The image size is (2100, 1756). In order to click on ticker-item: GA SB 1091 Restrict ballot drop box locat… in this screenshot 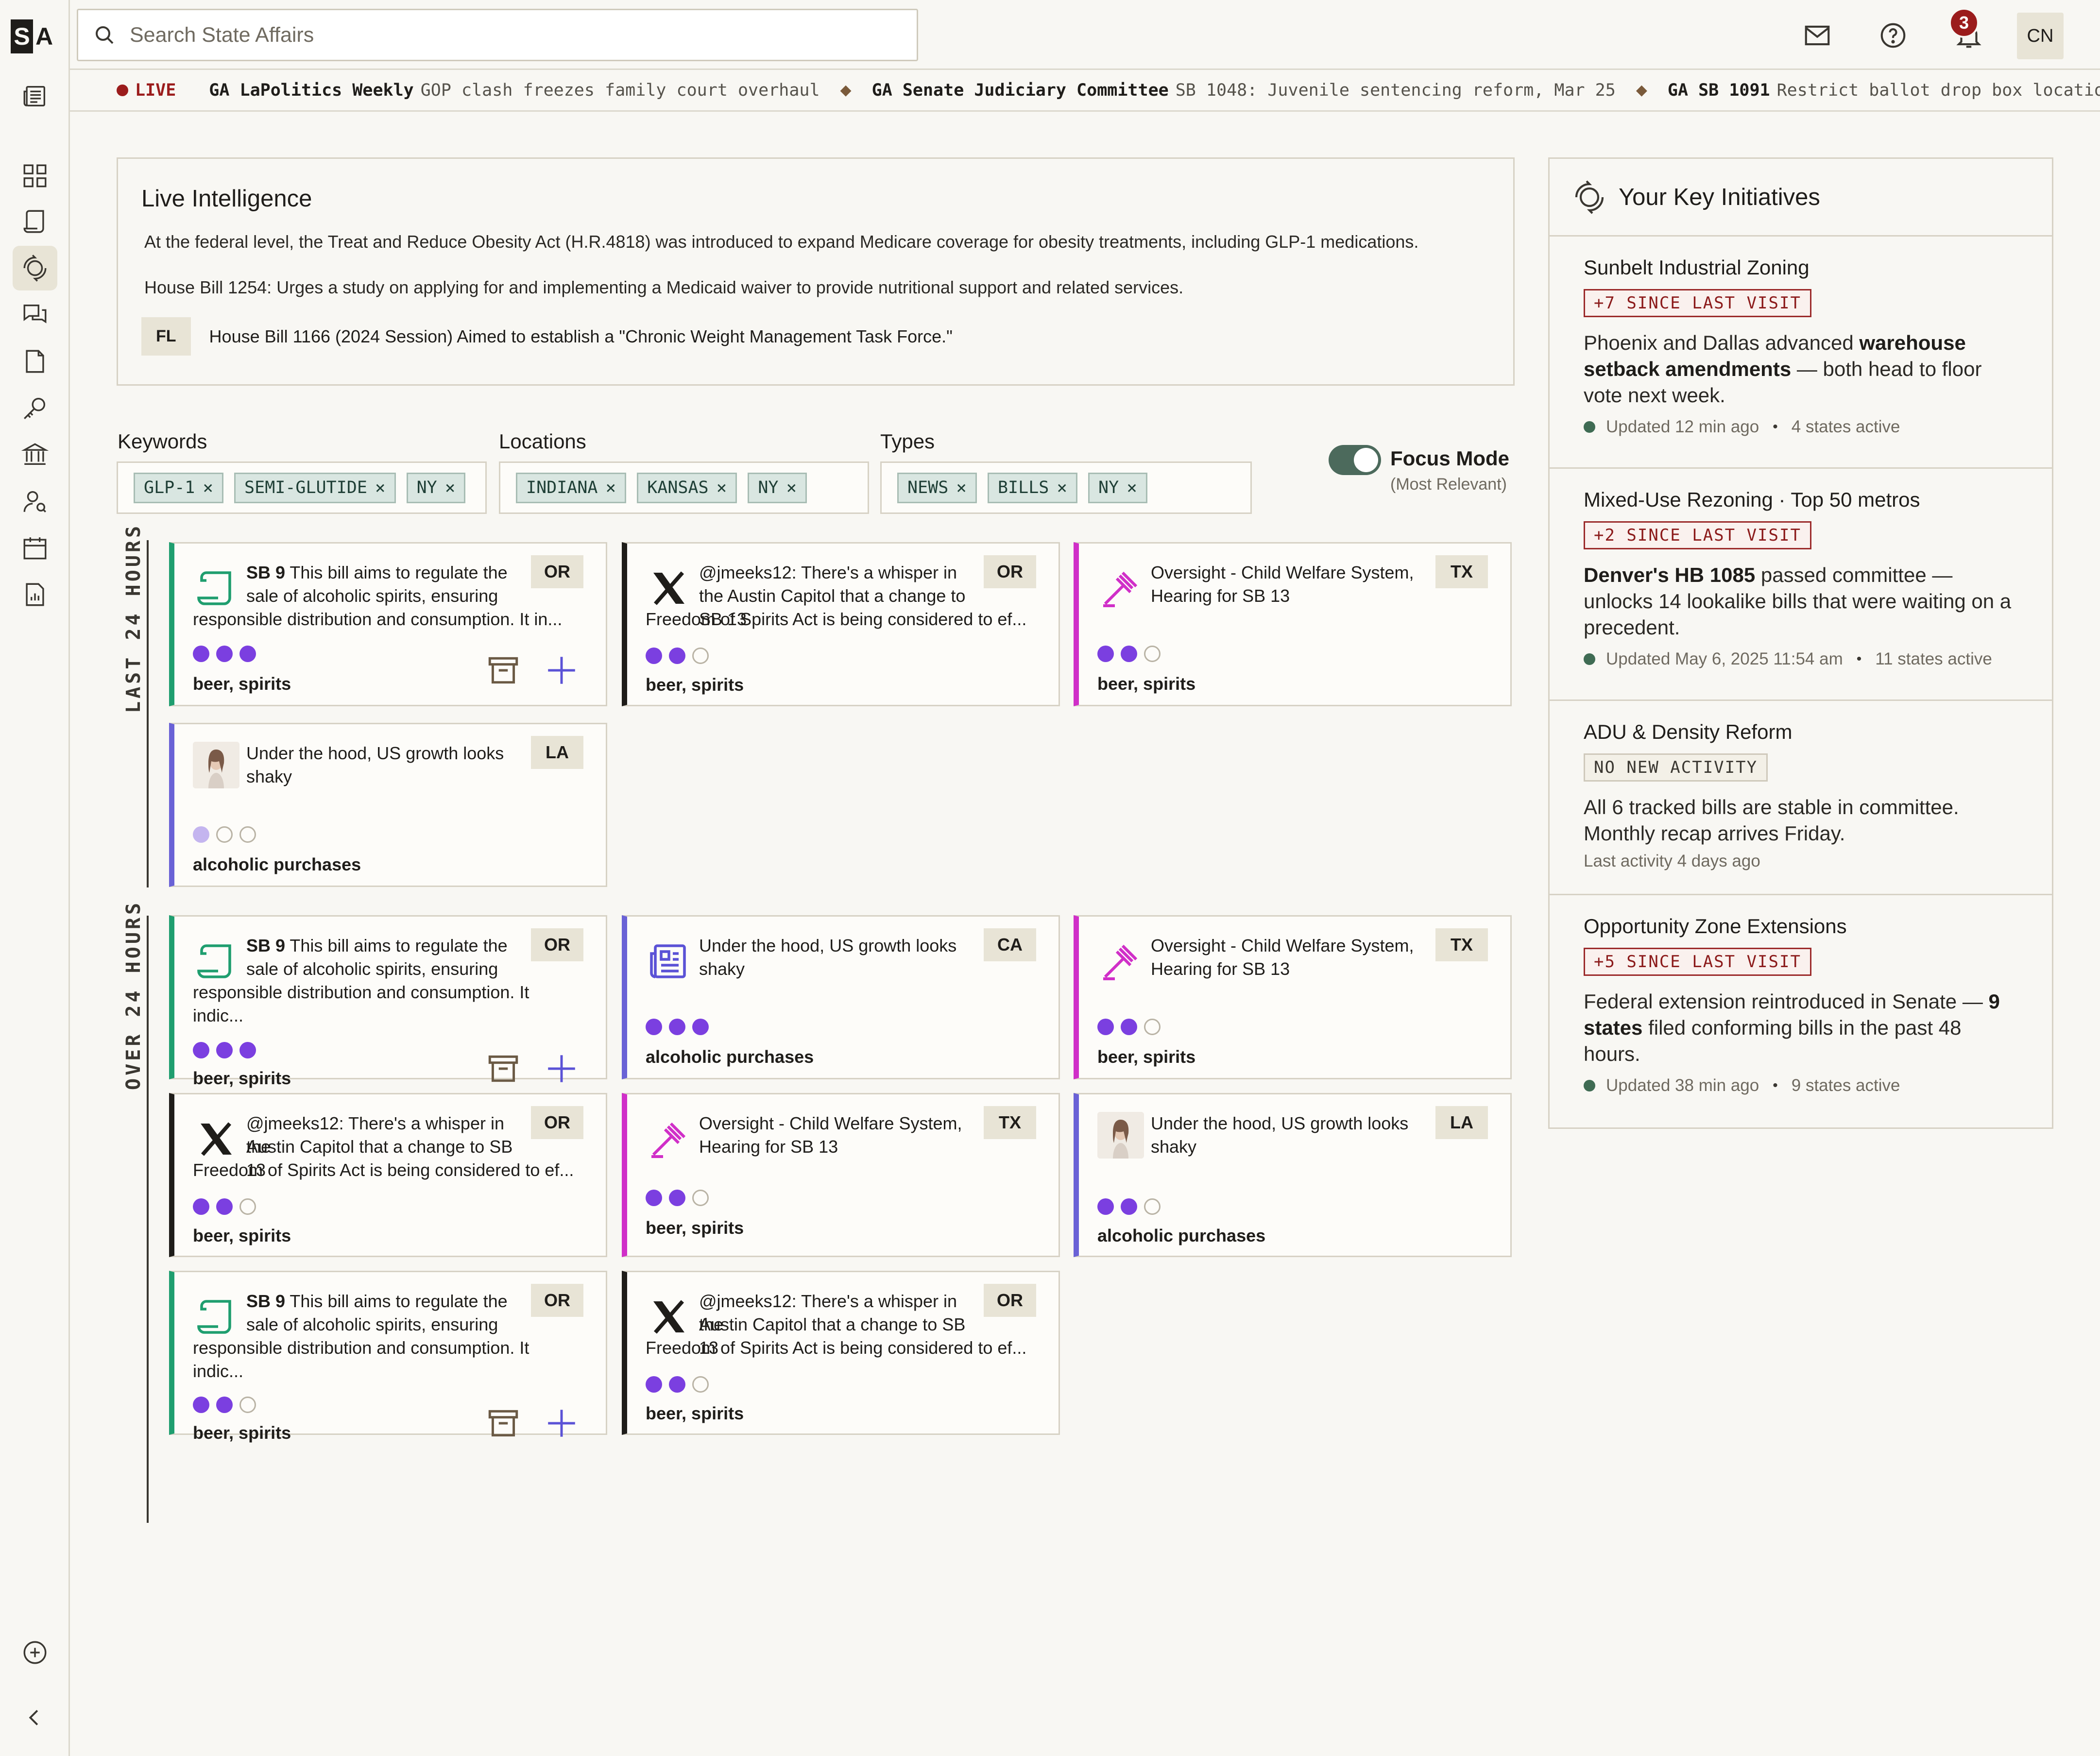, I will do `click(1884, 91)`.